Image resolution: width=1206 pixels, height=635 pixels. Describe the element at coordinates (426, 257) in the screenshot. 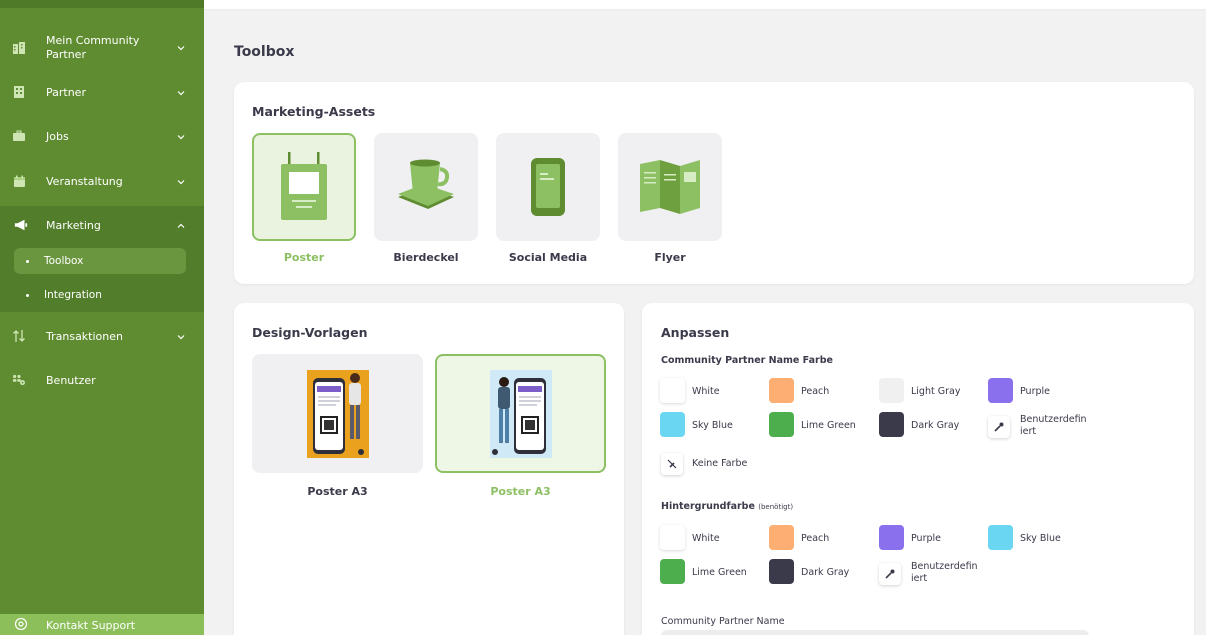

I see `asset-label-bierdeckel: Bierdeckel` at that location.